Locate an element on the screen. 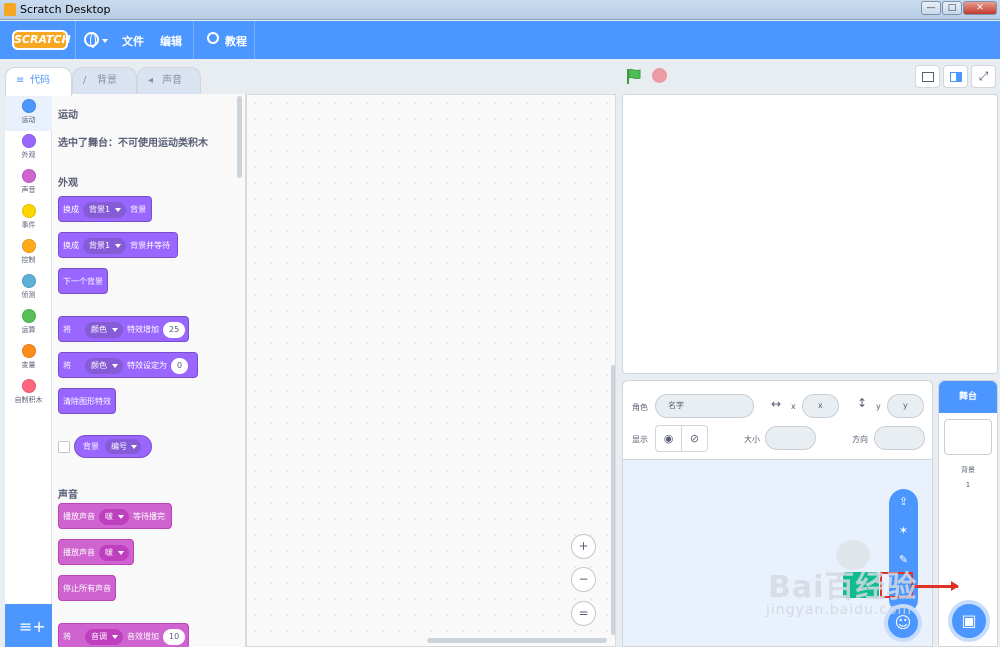 The height and width of the screenshot is (647, 1000). large-stage-button is located at coordinates (955, 76).